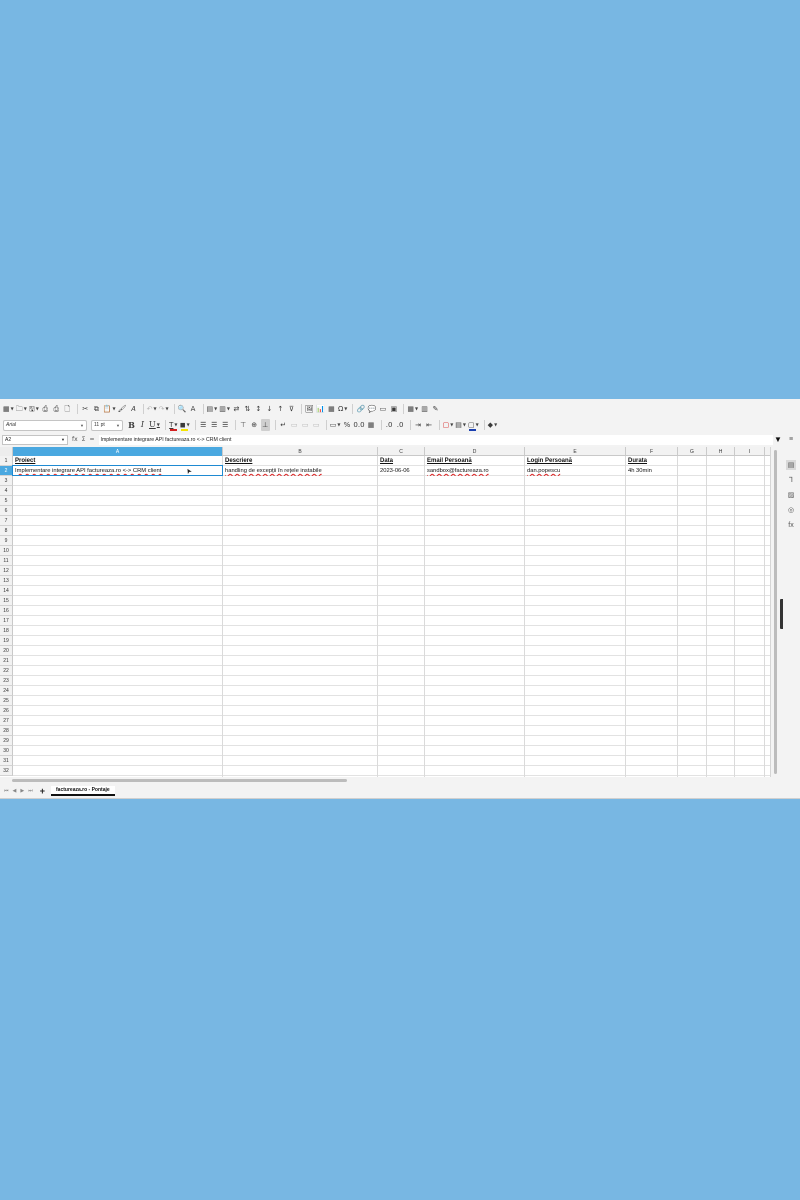 This screenshot has height=1200, width=800. What do you see at coordinates (400, 425) in the screenshot?
I see `delete-decimal-icon: .0` at bounding box center [400, 425].